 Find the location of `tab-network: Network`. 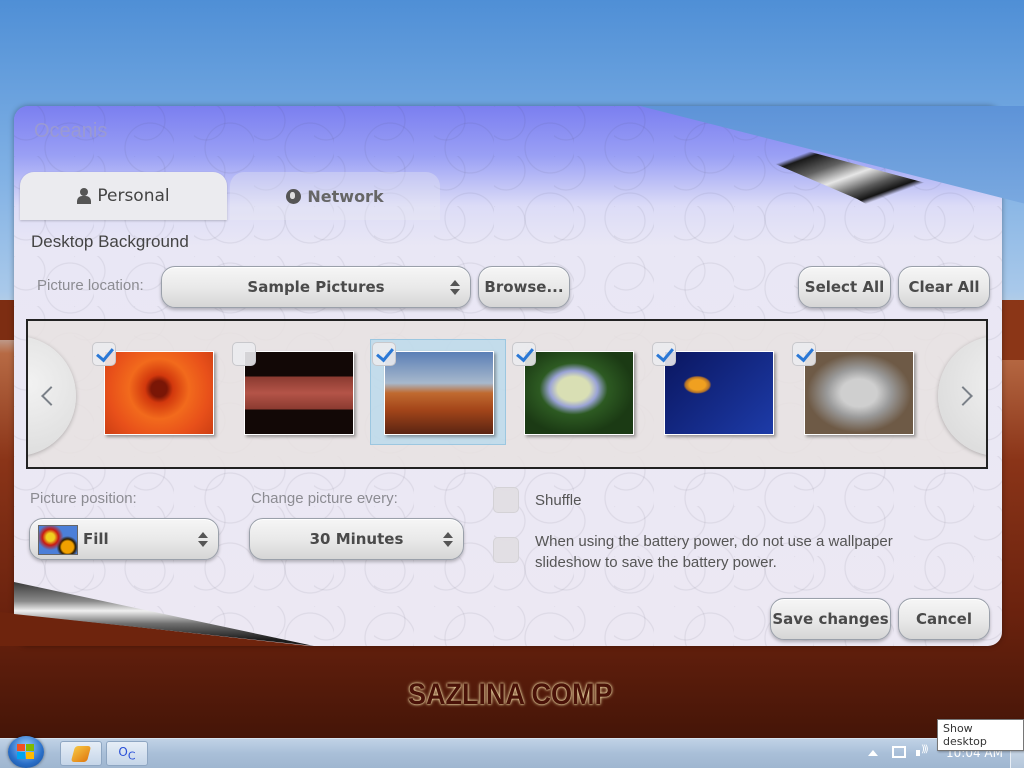

tab-network: Network is located at coordinates (335, 196).